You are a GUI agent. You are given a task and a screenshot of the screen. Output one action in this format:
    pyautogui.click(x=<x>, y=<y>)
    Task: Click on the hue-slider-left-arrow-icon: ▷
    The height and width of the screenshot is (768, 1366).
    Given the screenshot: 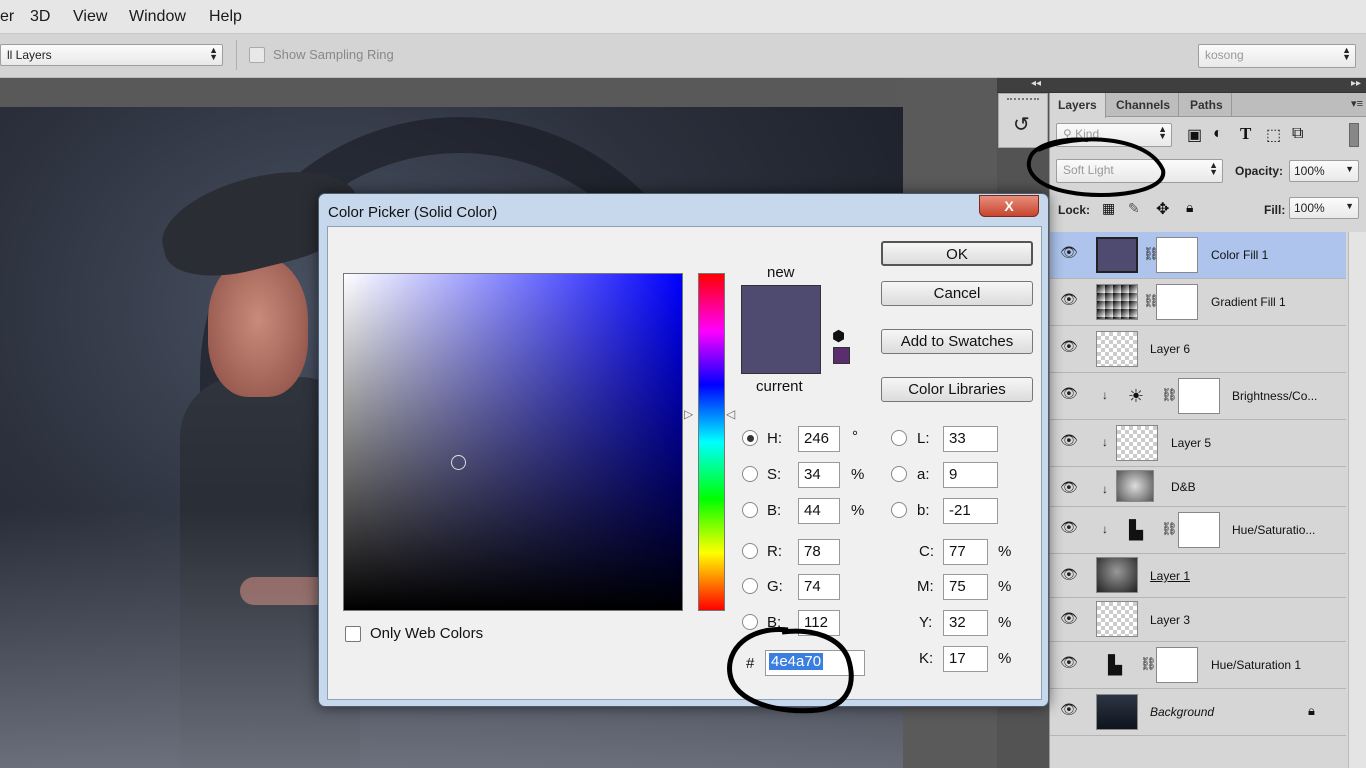 What is the action you would take?
    pyautogui.click(x=688, y=414)
    